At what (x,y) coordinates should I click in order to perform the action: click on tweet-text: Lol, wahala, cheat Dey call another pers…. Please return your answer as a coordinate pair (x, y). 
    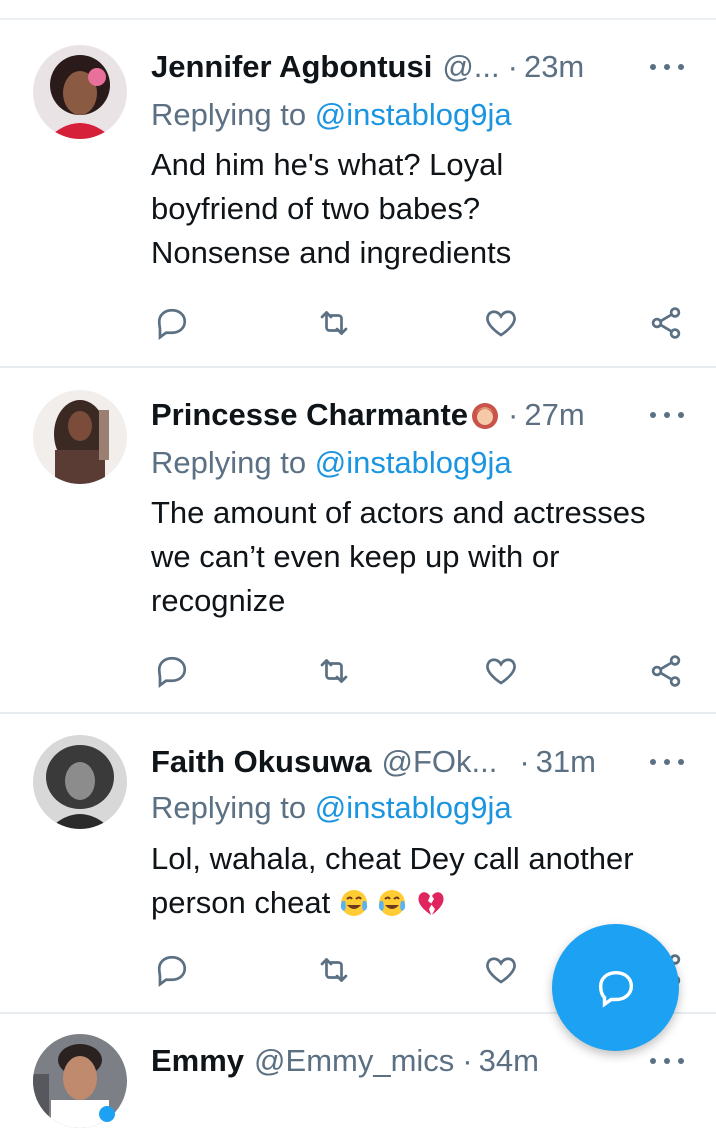
    Looking at the image, I should click on (421, 881).